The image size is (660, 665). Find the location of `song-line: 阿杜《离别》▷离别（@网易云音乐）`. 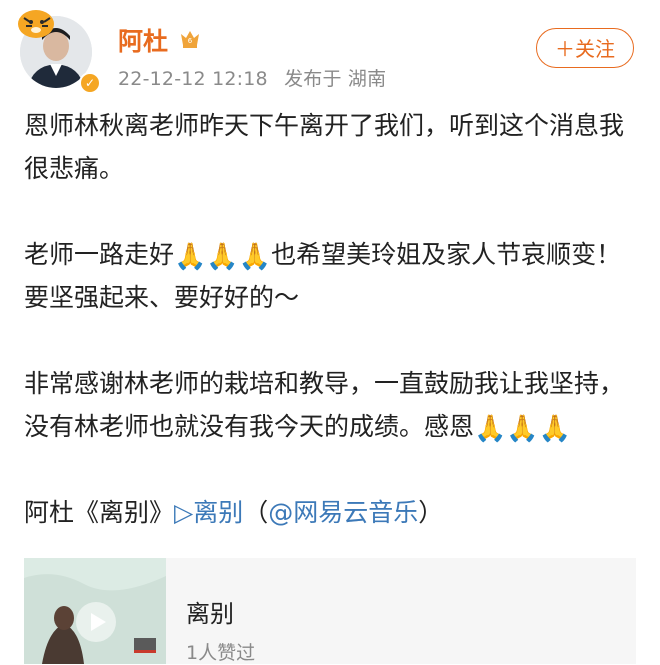

song-line: 阿杜《离别》▷离别（@网易云音乐） is located at coordinates (330, 512).